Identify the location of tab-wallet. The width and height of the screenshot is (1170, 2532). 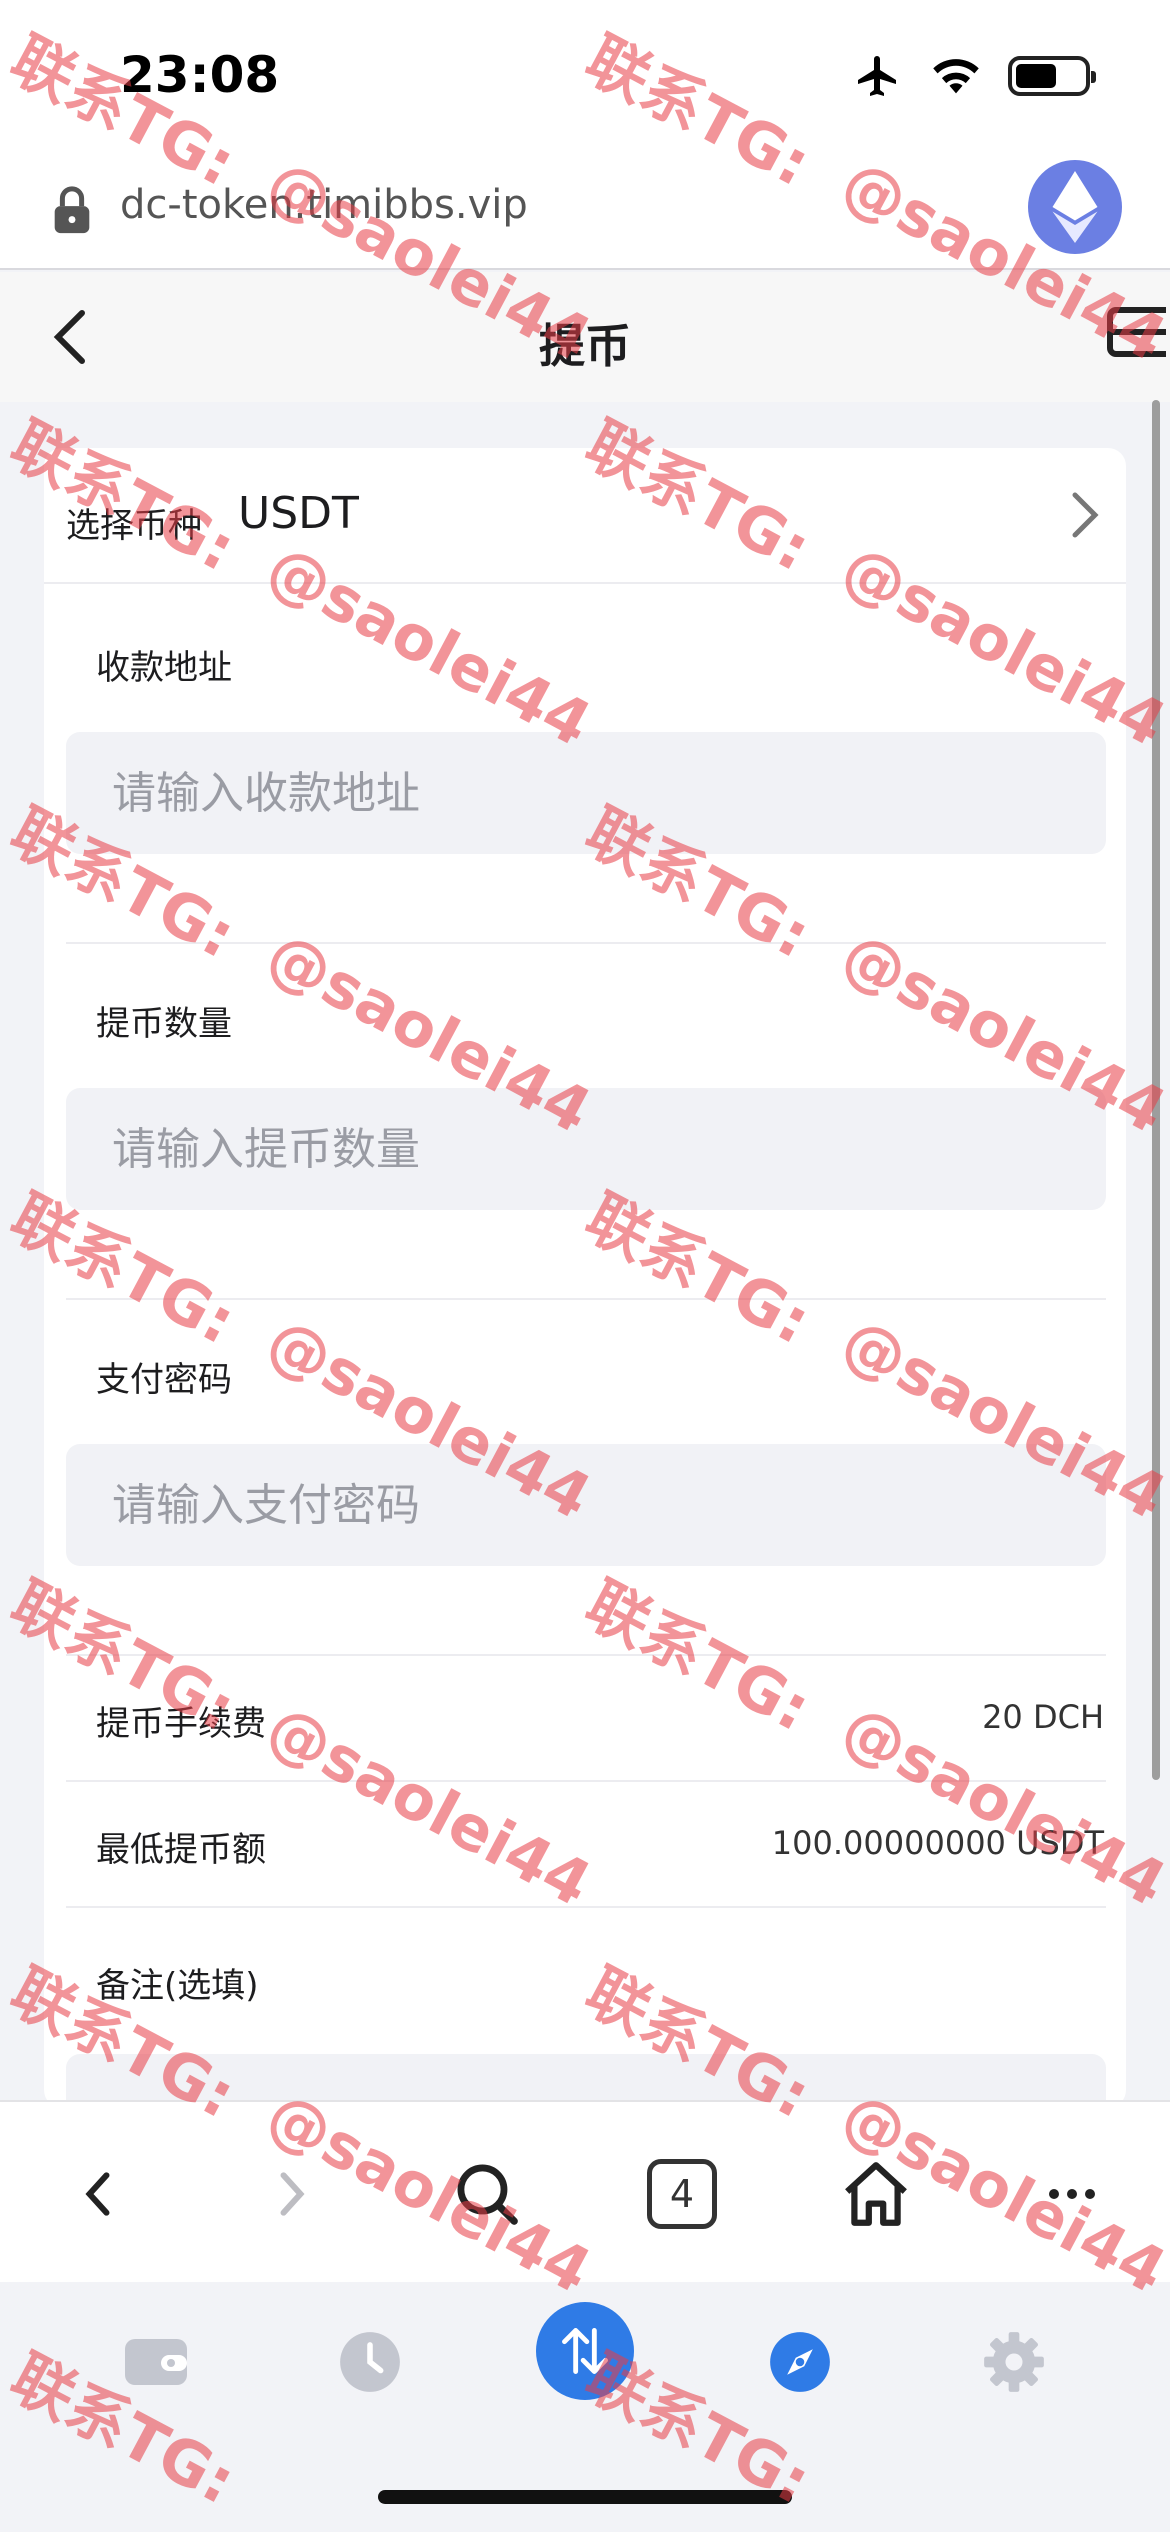
(156, 2362).